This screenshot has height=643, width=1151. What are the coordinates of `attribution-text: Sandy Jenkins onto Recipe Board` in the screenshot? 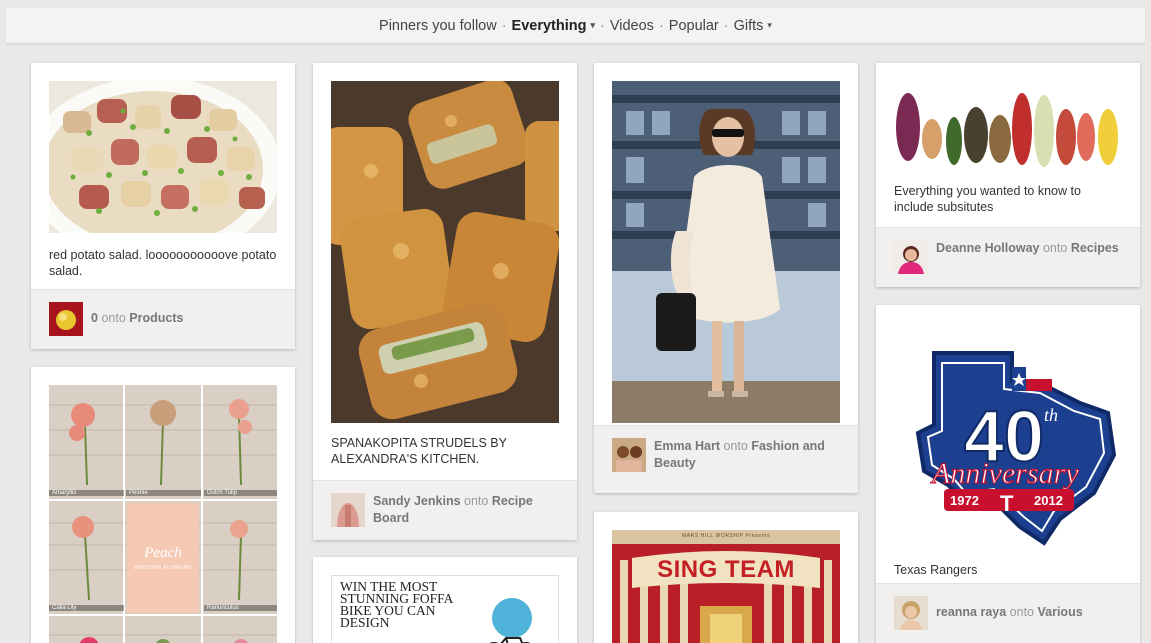 It's located at (468, 510).